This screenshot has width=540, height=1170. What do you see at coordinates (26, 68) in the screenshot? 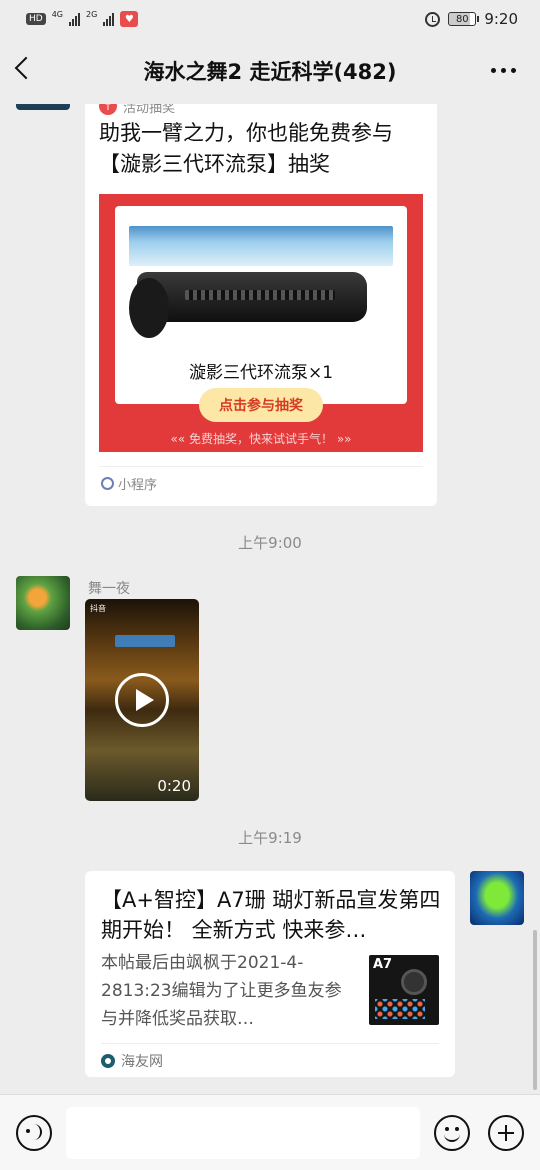
I see `back-icon` at bounding box center [26, 68].